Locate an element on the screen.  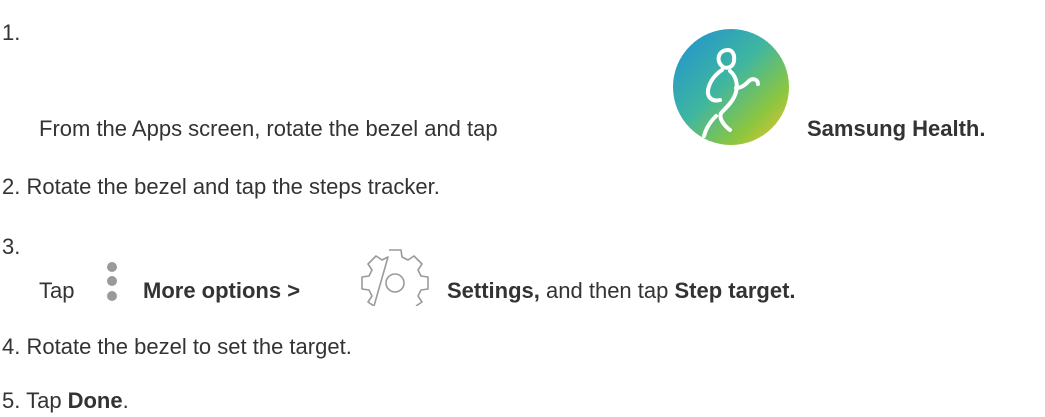
step-4-number: 4. is located at coordinates (11, 346).